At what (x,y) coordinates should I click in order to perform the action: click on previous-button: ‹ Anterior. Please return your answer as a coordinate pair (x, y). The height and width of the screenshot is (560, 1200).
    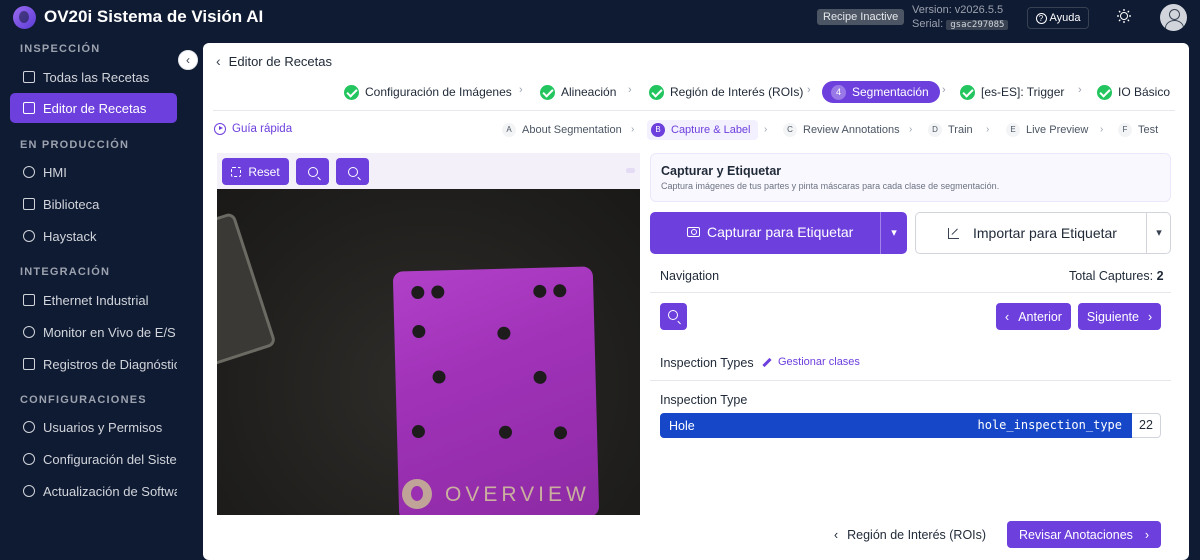
    Looking at the image, I should click on (1033, 316).